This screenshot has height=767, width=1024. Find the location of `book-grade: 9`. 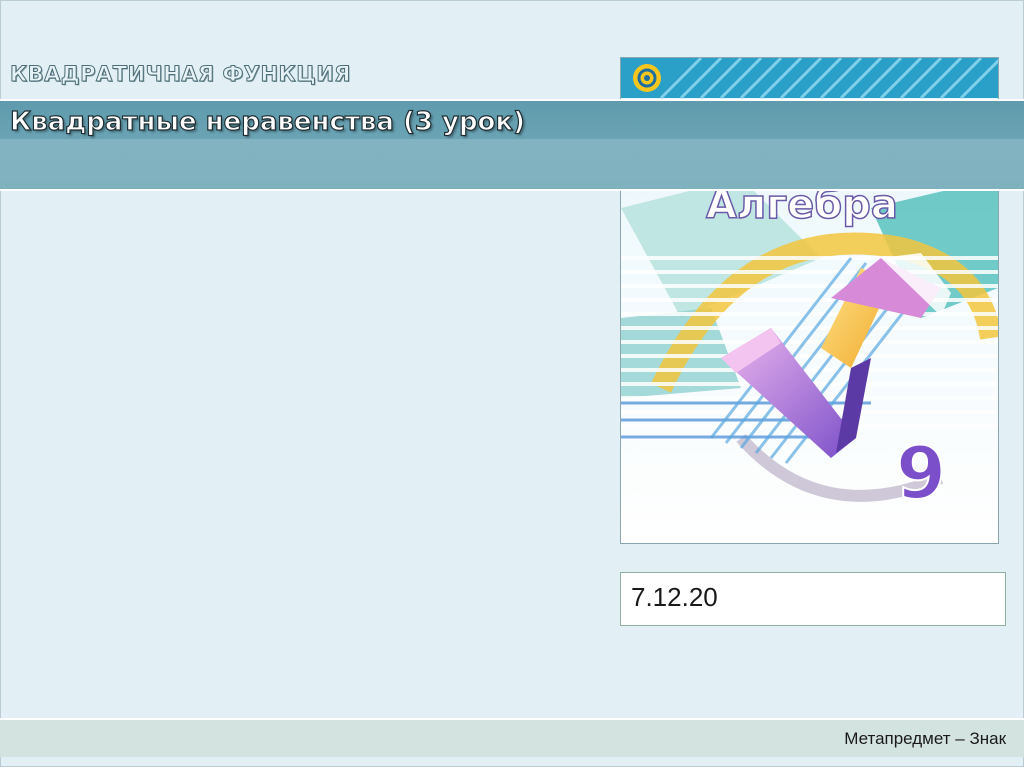

book-grade: 9 is located at coordinates (921, 473).